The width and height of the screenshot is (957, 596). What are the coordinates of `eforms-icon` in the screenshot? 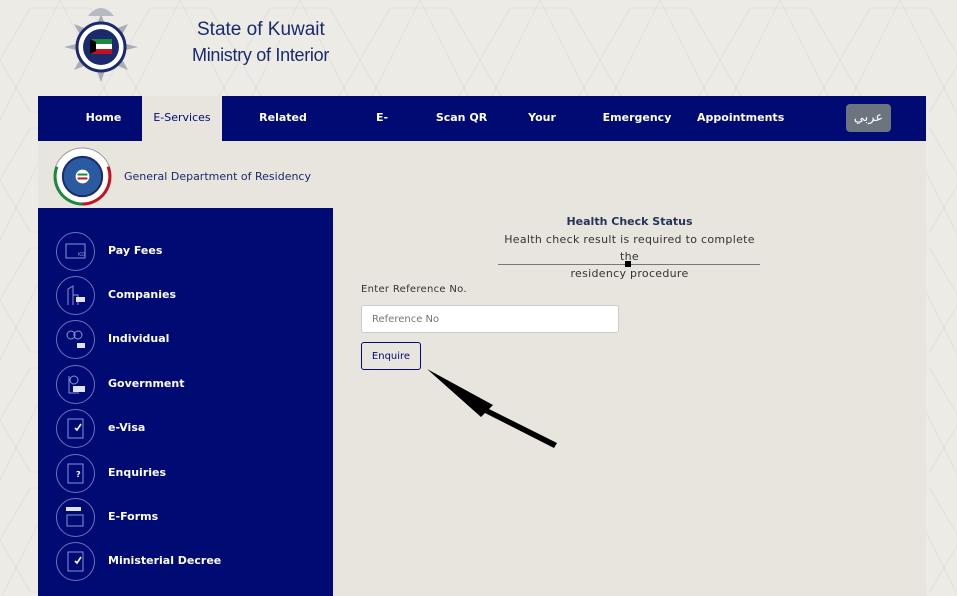 It's located at (75, 517).